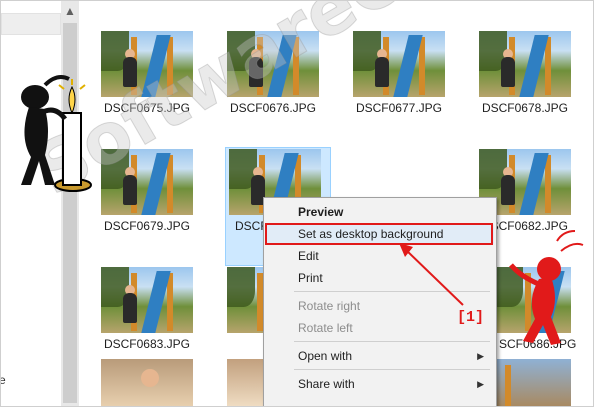  What do you see at coordinates (471, 317) in the screenshot?
I see `annotation-label: [1]` at bounding box center [471, 317].